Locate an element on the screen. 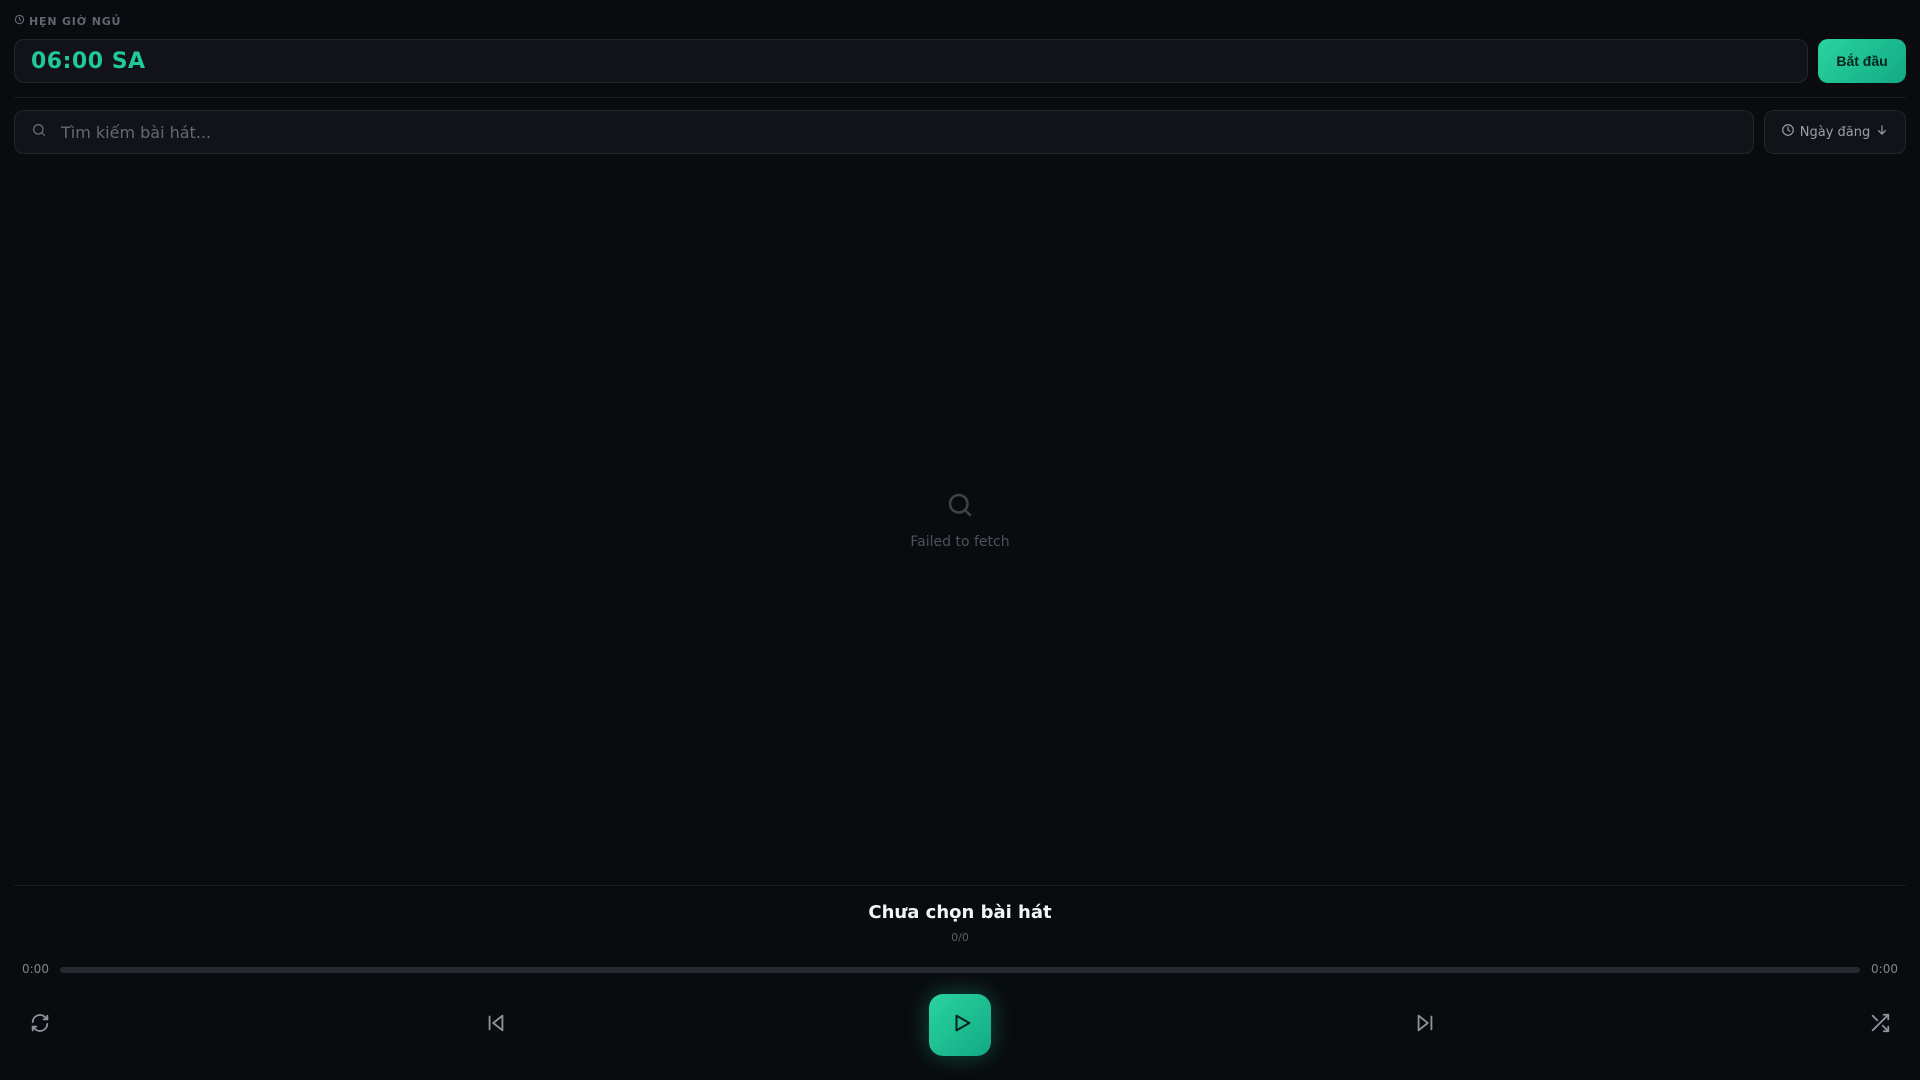 The width and height of the screenshot is (1920, 1080). shuffle-button is located at coordinates (1880, 1025).